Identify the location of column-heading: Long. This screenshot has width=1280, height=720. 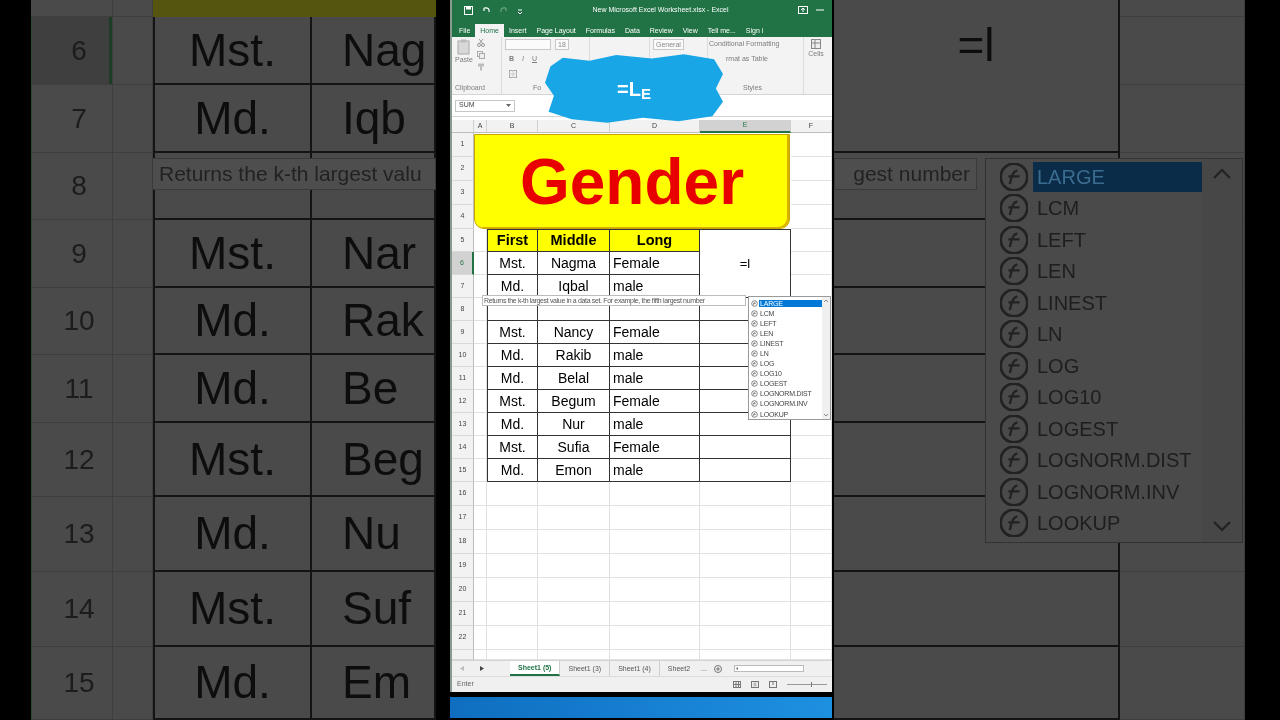
(655, 240).